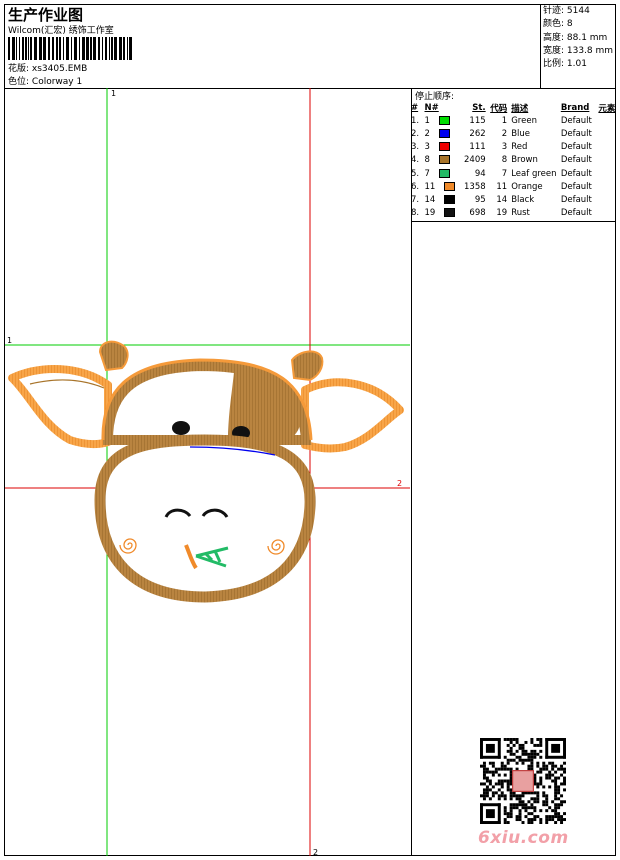 The height and width of the screenshot is (860, 620). I want to click on guide-label-v1: 1, so click(113, 93).